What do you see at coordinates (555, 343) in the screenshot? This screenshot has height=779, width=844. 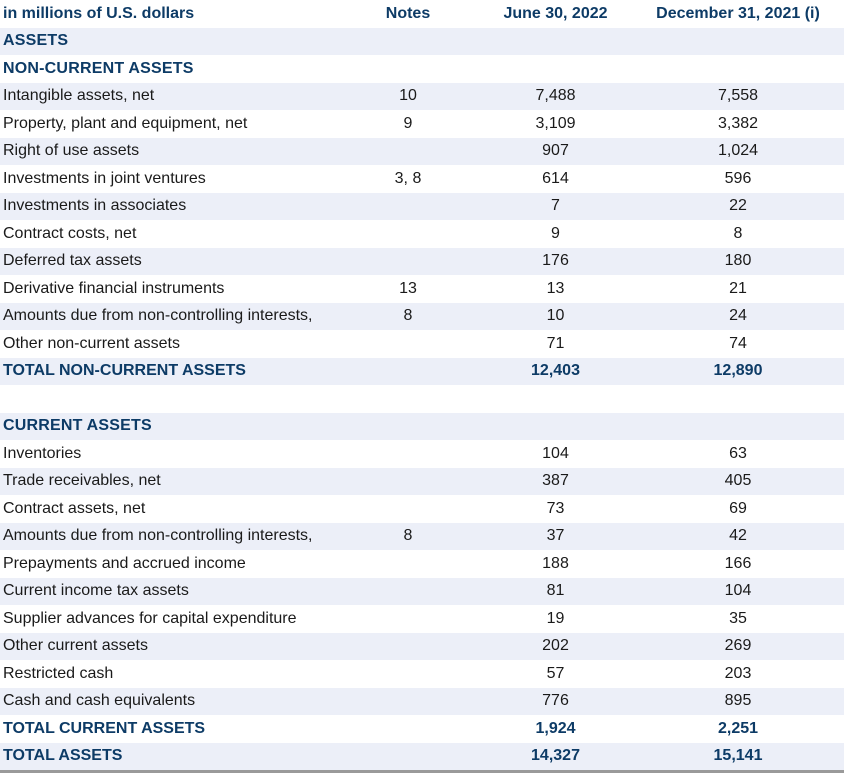 I see `row-value-june-2022: 71` at bounding box center [555, 343].